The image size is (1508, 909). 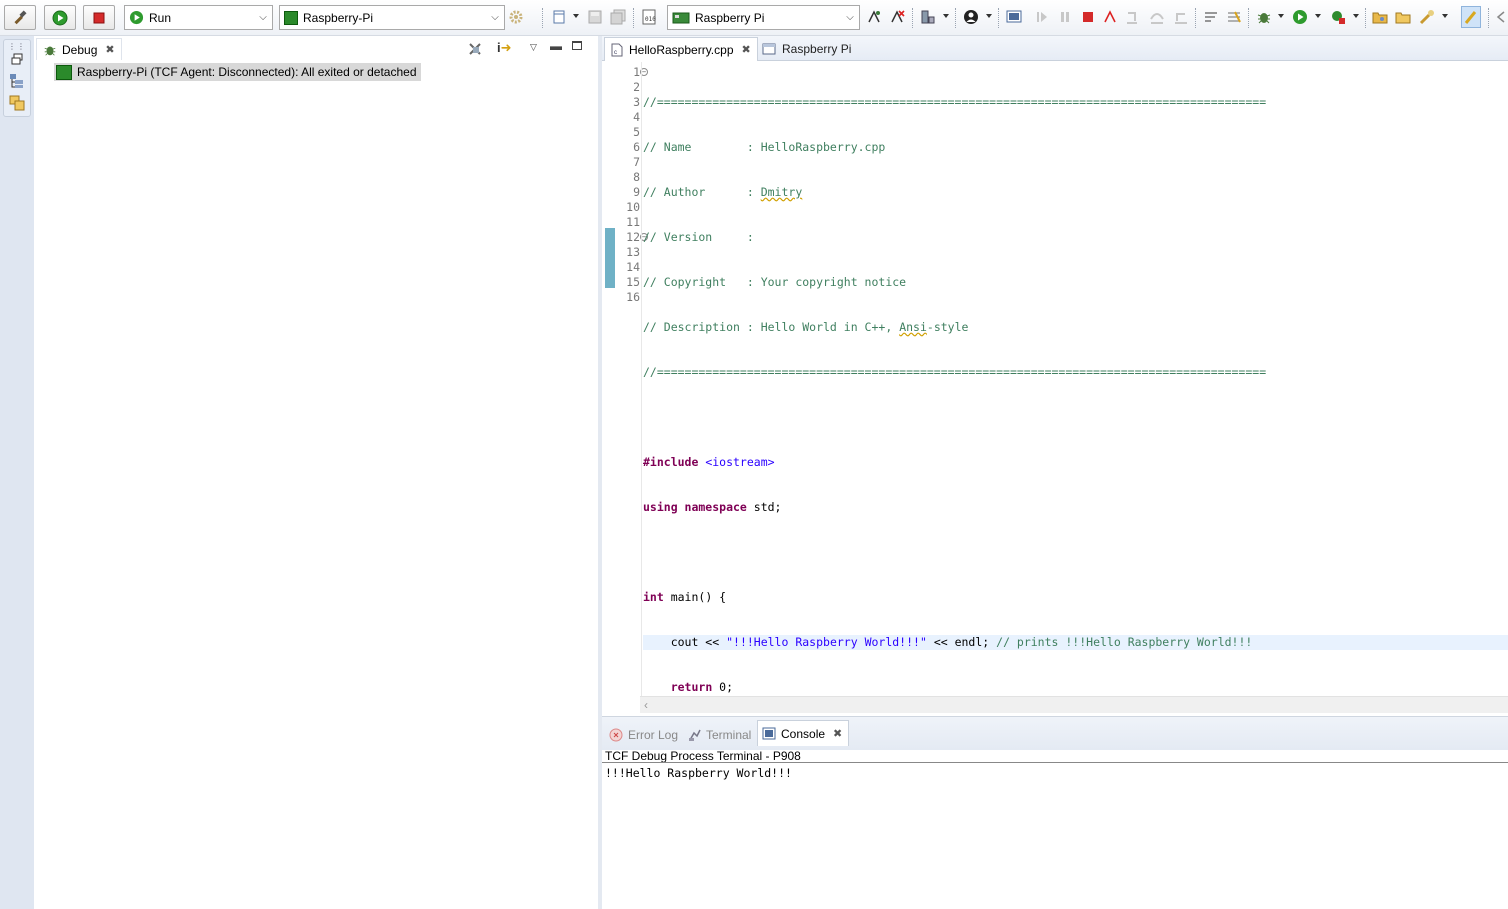 I want to click on resume-icon, so click(x=1042, y=17).